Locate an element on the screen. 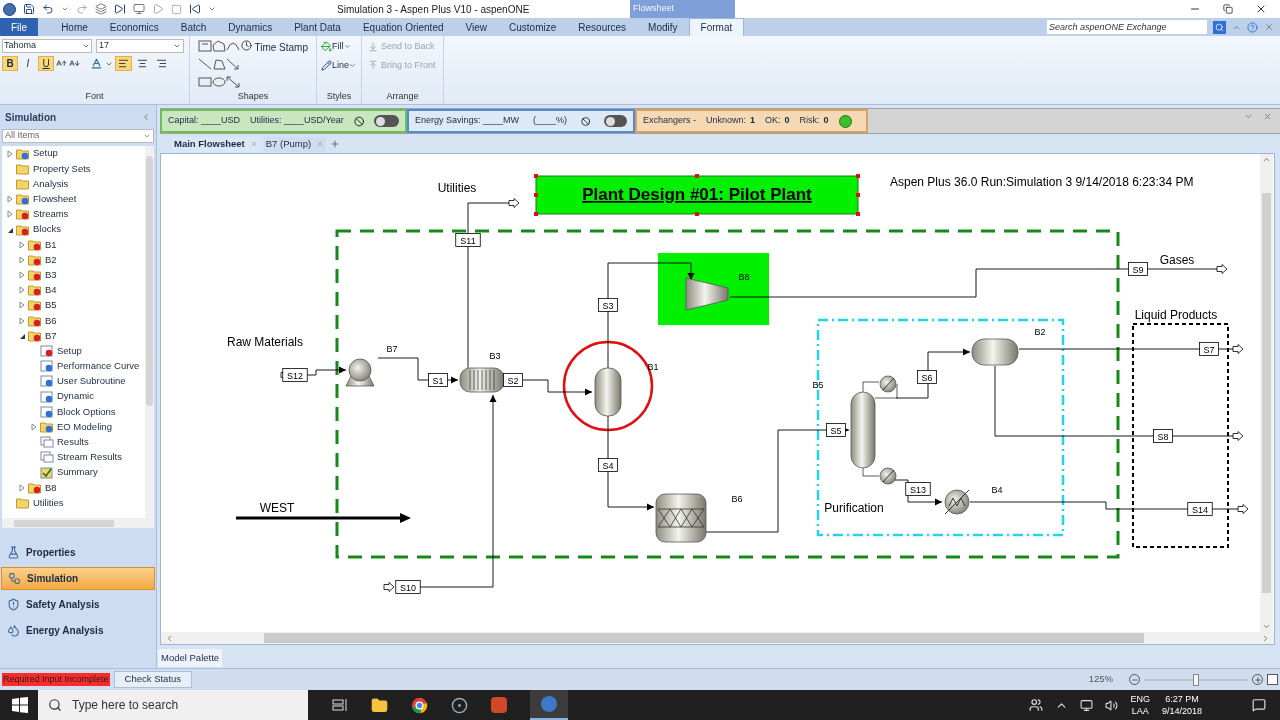 The width and height of the screenshot is (1280, 720). tree-item: Stream Results is located at coordinates (89, 457).